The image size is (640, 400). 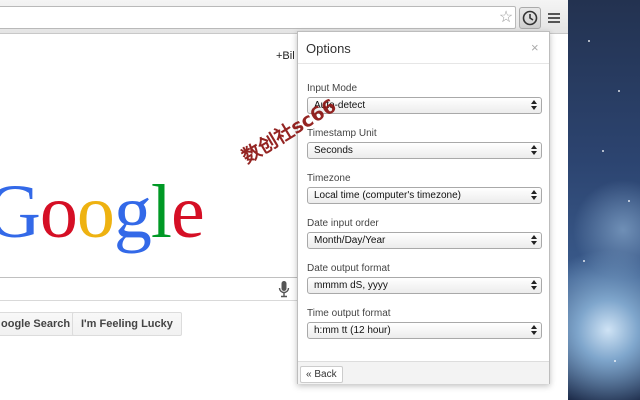 What do you see at coordinates (349, 313) in the screenshot?
I see `time-output-format-label: Time output format` at bounding box center [349, 313].